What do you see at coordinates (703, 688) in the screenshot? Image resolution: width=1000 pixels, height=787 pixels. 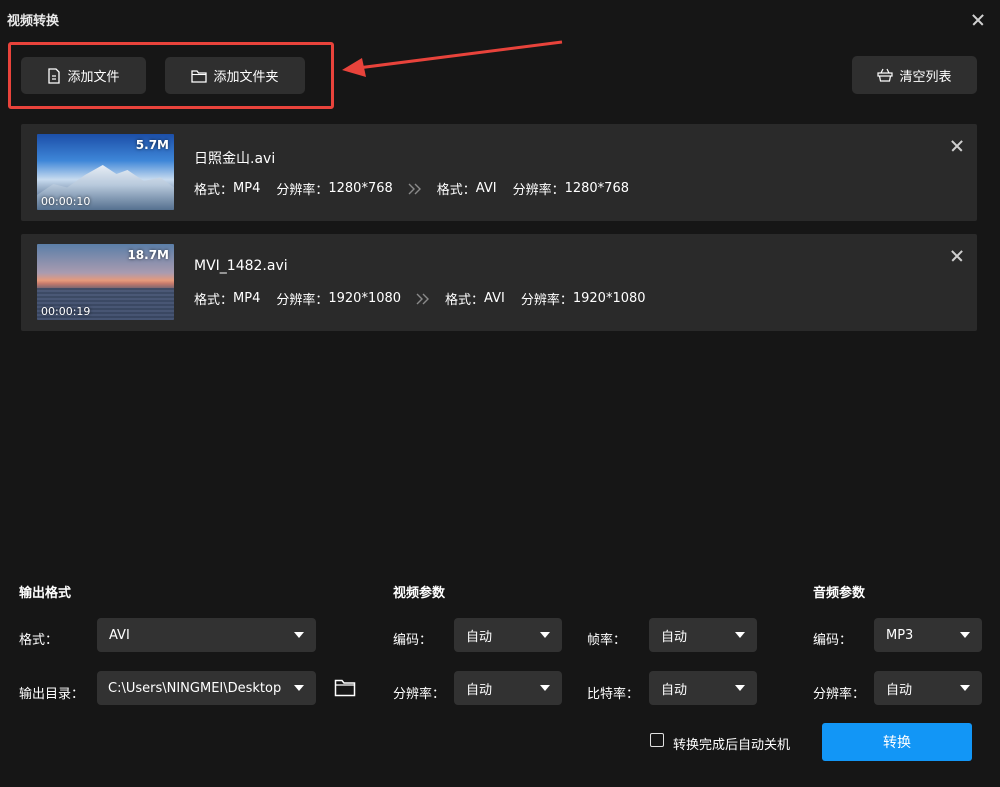 I see `bitrate-select: 自动` at bounding box center [703, 688].